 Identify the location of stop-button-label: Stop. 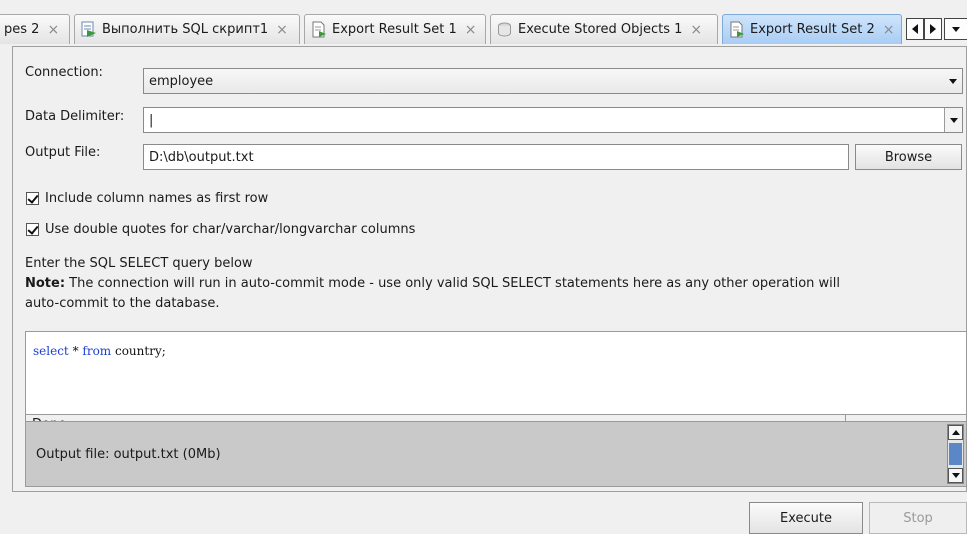
(918, 518).